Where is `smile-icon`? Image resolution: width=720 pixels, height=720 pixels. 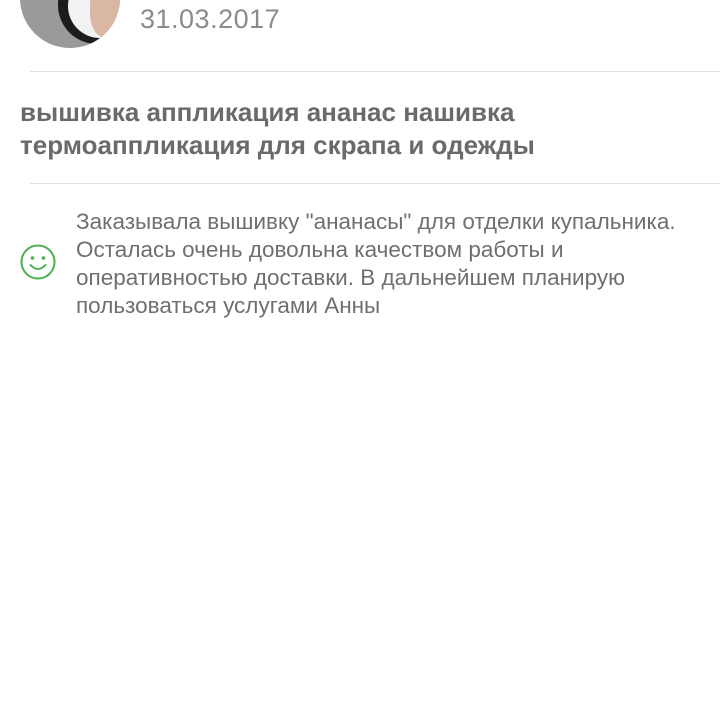 smile-icon is located at coordinates (38, 262).